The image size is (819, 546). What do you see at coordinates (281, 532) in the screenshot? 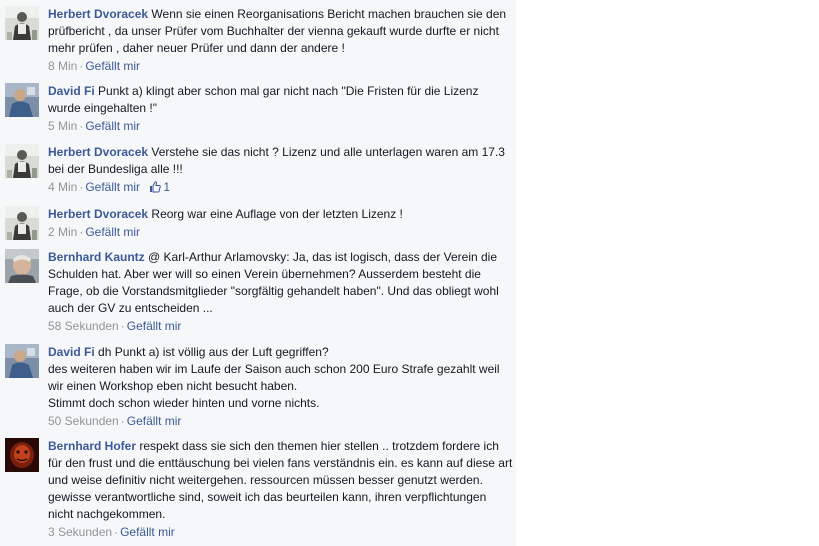
I see `comment-meta: 3 Sekunden · Gefällt mir` at bounding box center [281, 532].